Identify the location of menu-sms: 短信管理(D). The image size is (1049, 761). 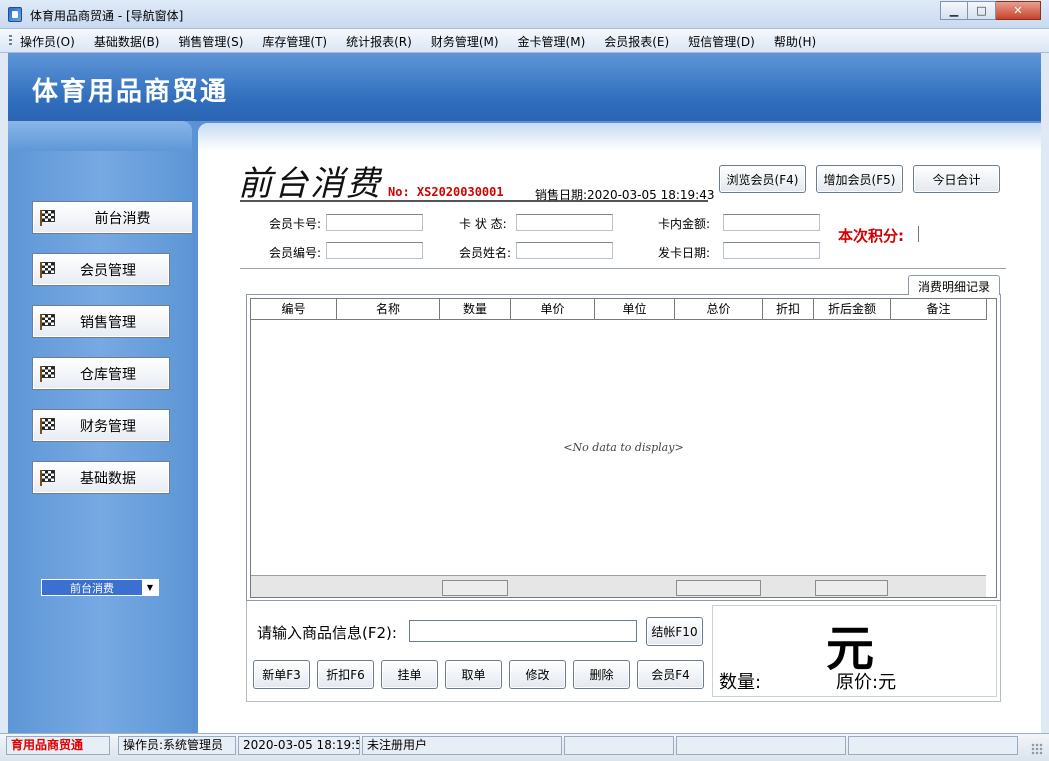
(721, 41).